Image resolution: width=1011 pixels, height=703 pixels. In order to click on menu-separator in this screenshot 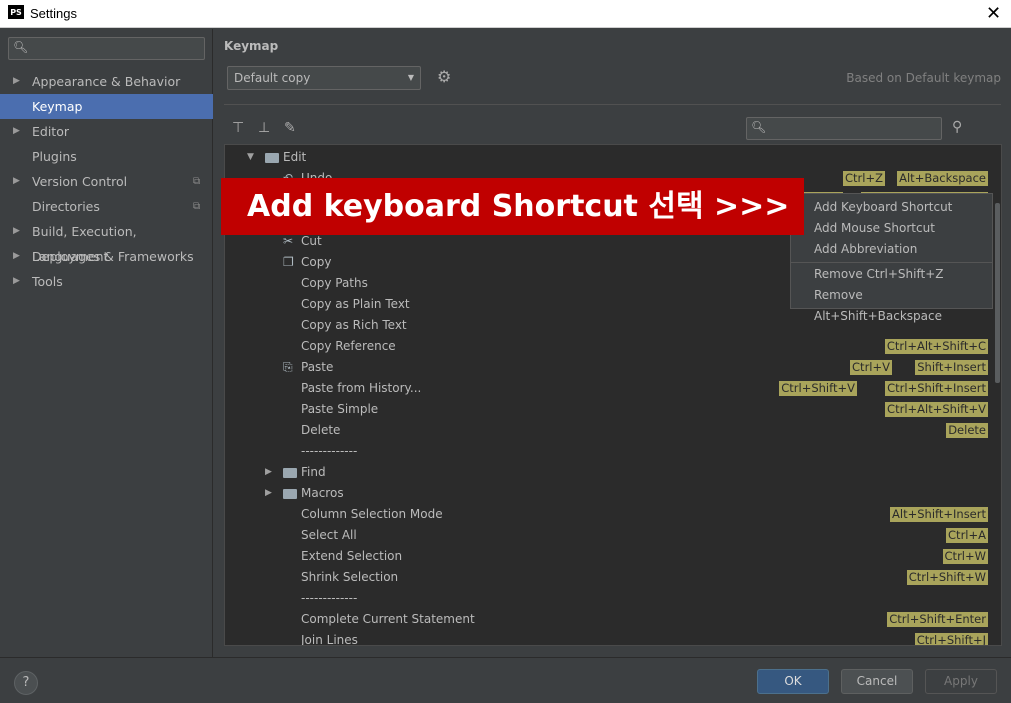, I will do `click(891, 262)`.